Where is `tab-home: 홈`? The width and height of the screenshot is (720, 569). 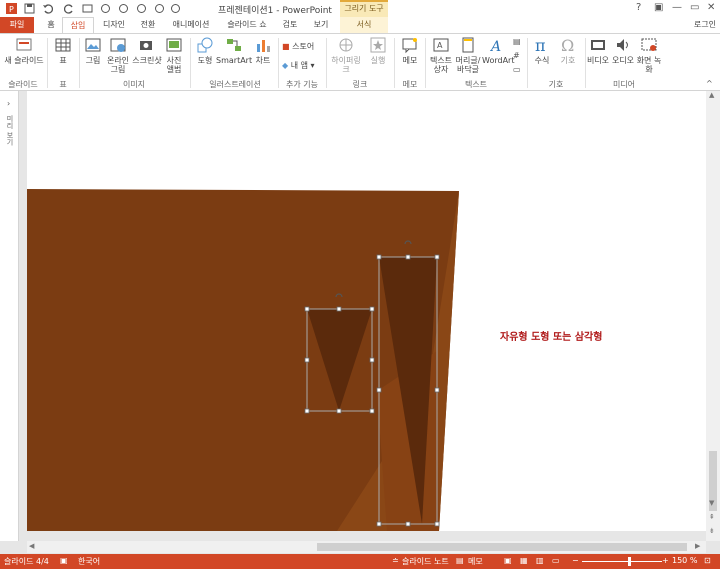 tab-home: 홈 is located at coordinates (51, 25).